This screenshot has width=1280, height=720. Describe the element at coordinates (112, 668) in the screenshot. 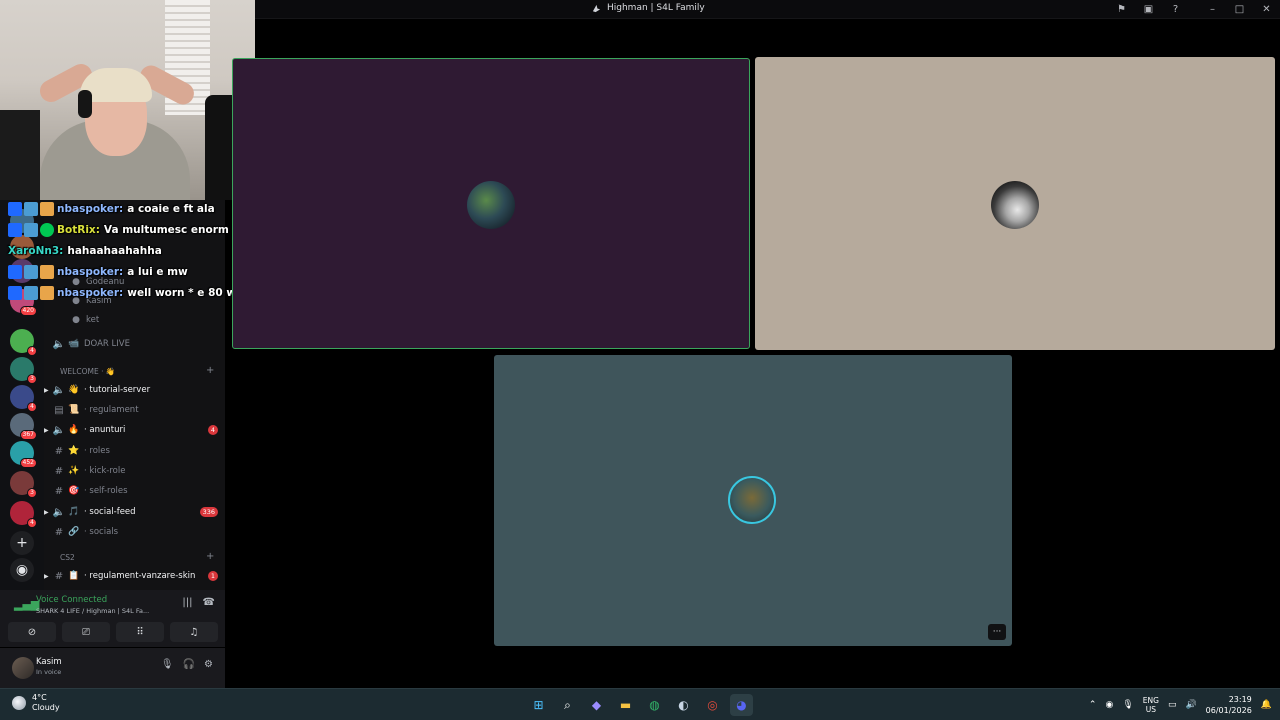

I see `user-panel: Kasim In voice 🎙 🎧 ⚙` at that location.